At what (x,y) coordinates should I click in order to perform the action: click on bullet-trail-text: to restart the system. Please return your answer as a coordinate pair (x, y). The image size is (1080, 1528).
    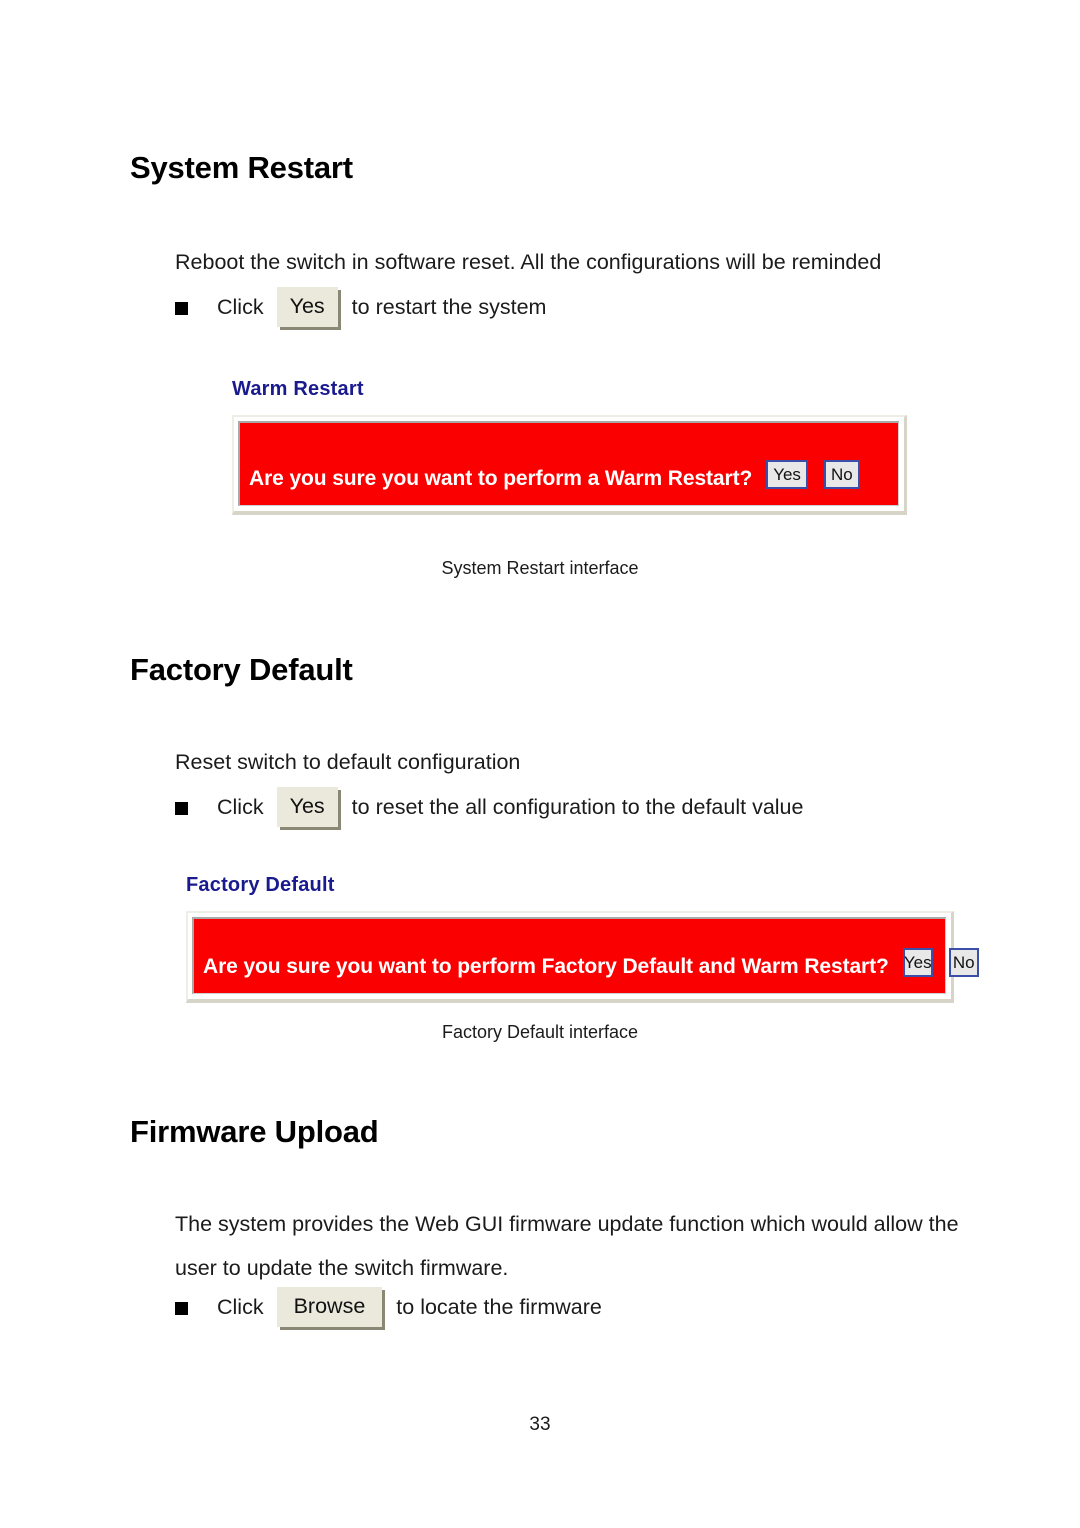
    Looking at the image, I should click on (449, 306).